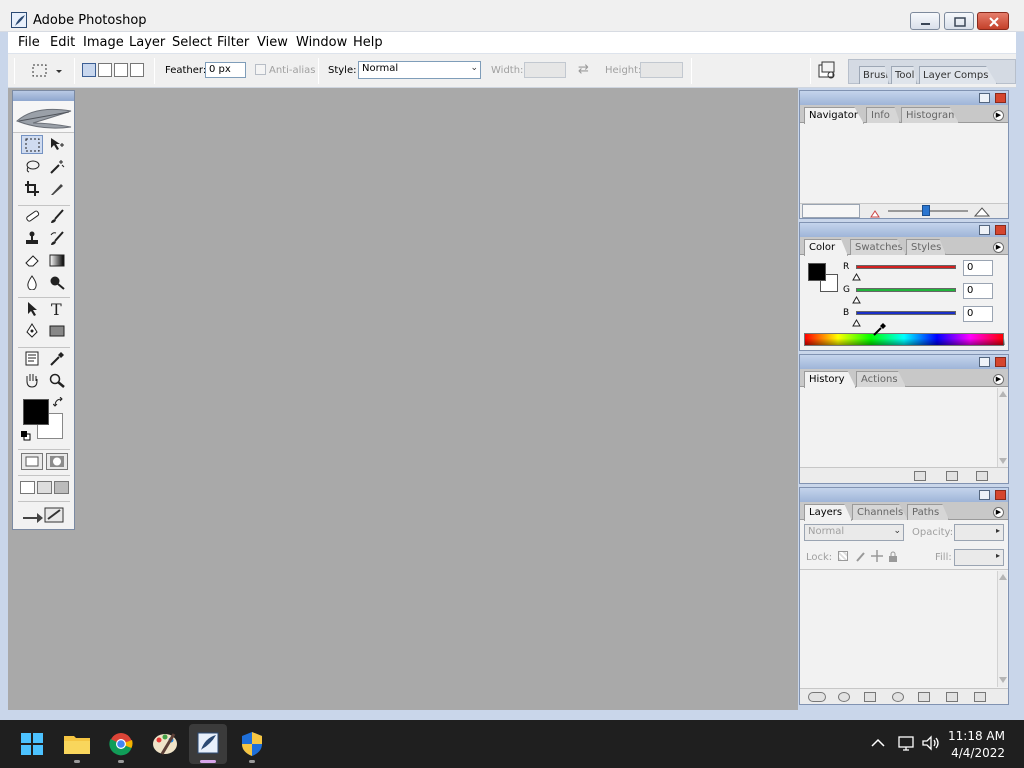 The height and width of the screenshot is (768, 1024). Describe the element at coordinates (57, 188) in the screenshot. I see `slice-tool` at that location.